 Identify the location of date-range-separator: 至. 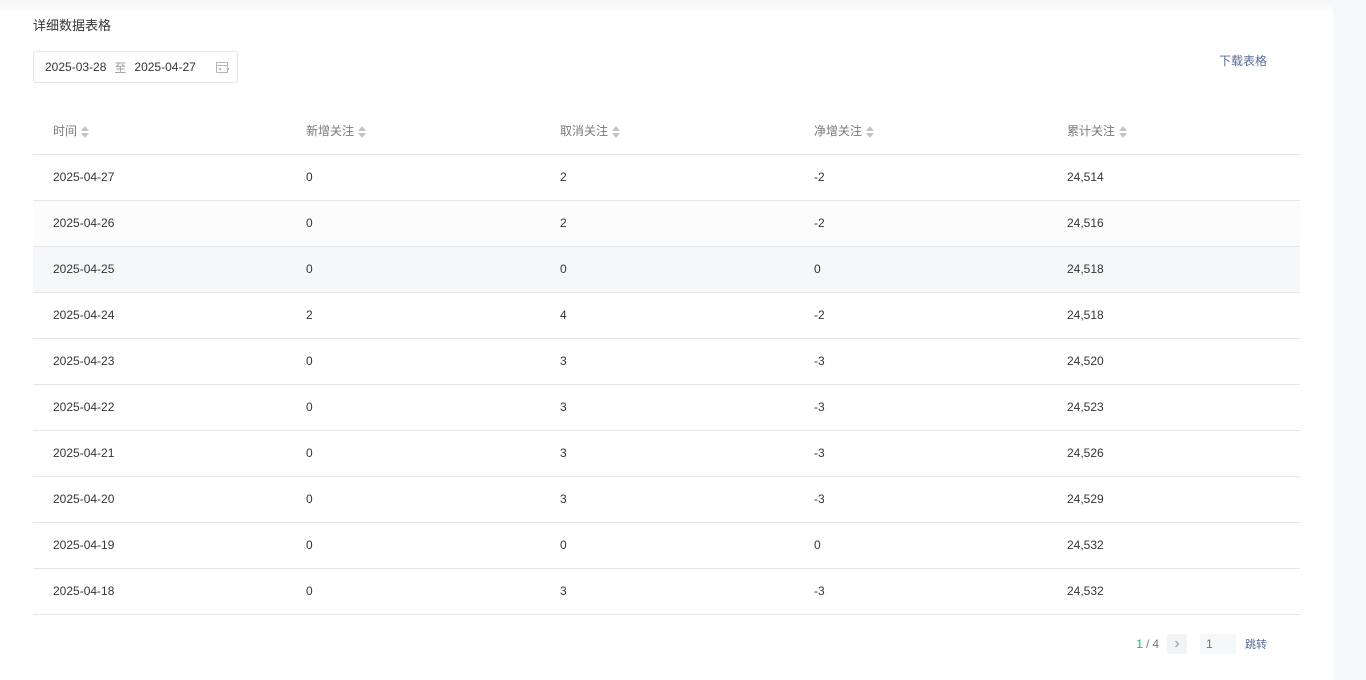
(120, 67).